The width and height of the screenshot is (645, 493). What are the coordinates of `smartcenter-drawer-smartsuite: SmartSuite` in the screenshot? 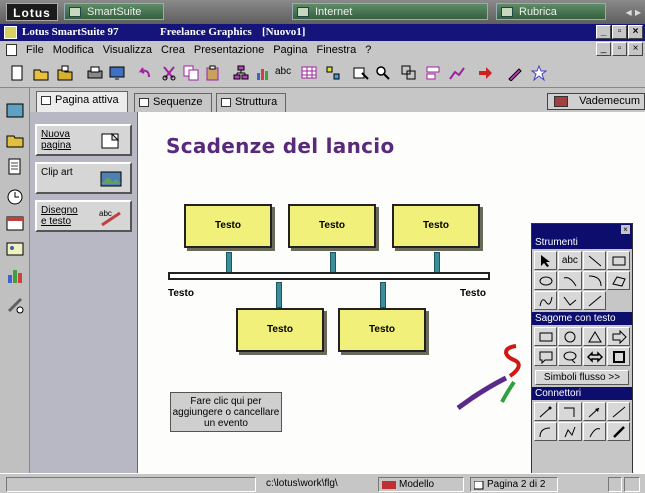 It's located at (114, 11).